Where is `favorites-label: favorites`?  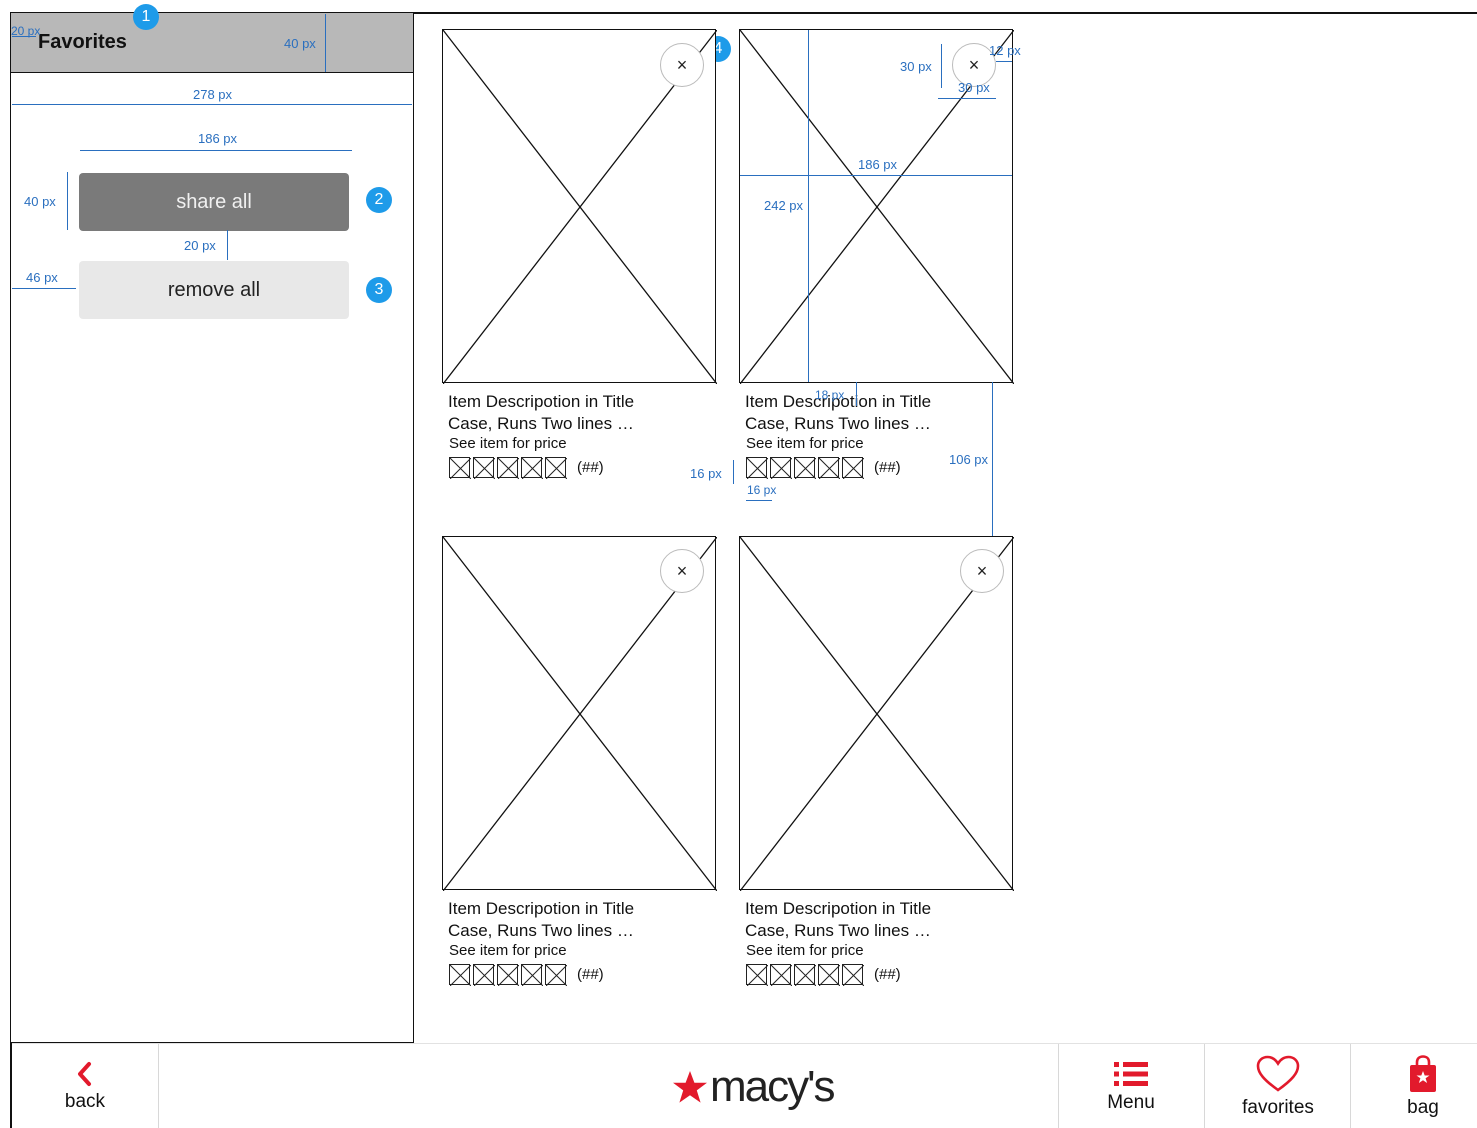 favorites-label: favorites is located at coordinates (1278, 1107).